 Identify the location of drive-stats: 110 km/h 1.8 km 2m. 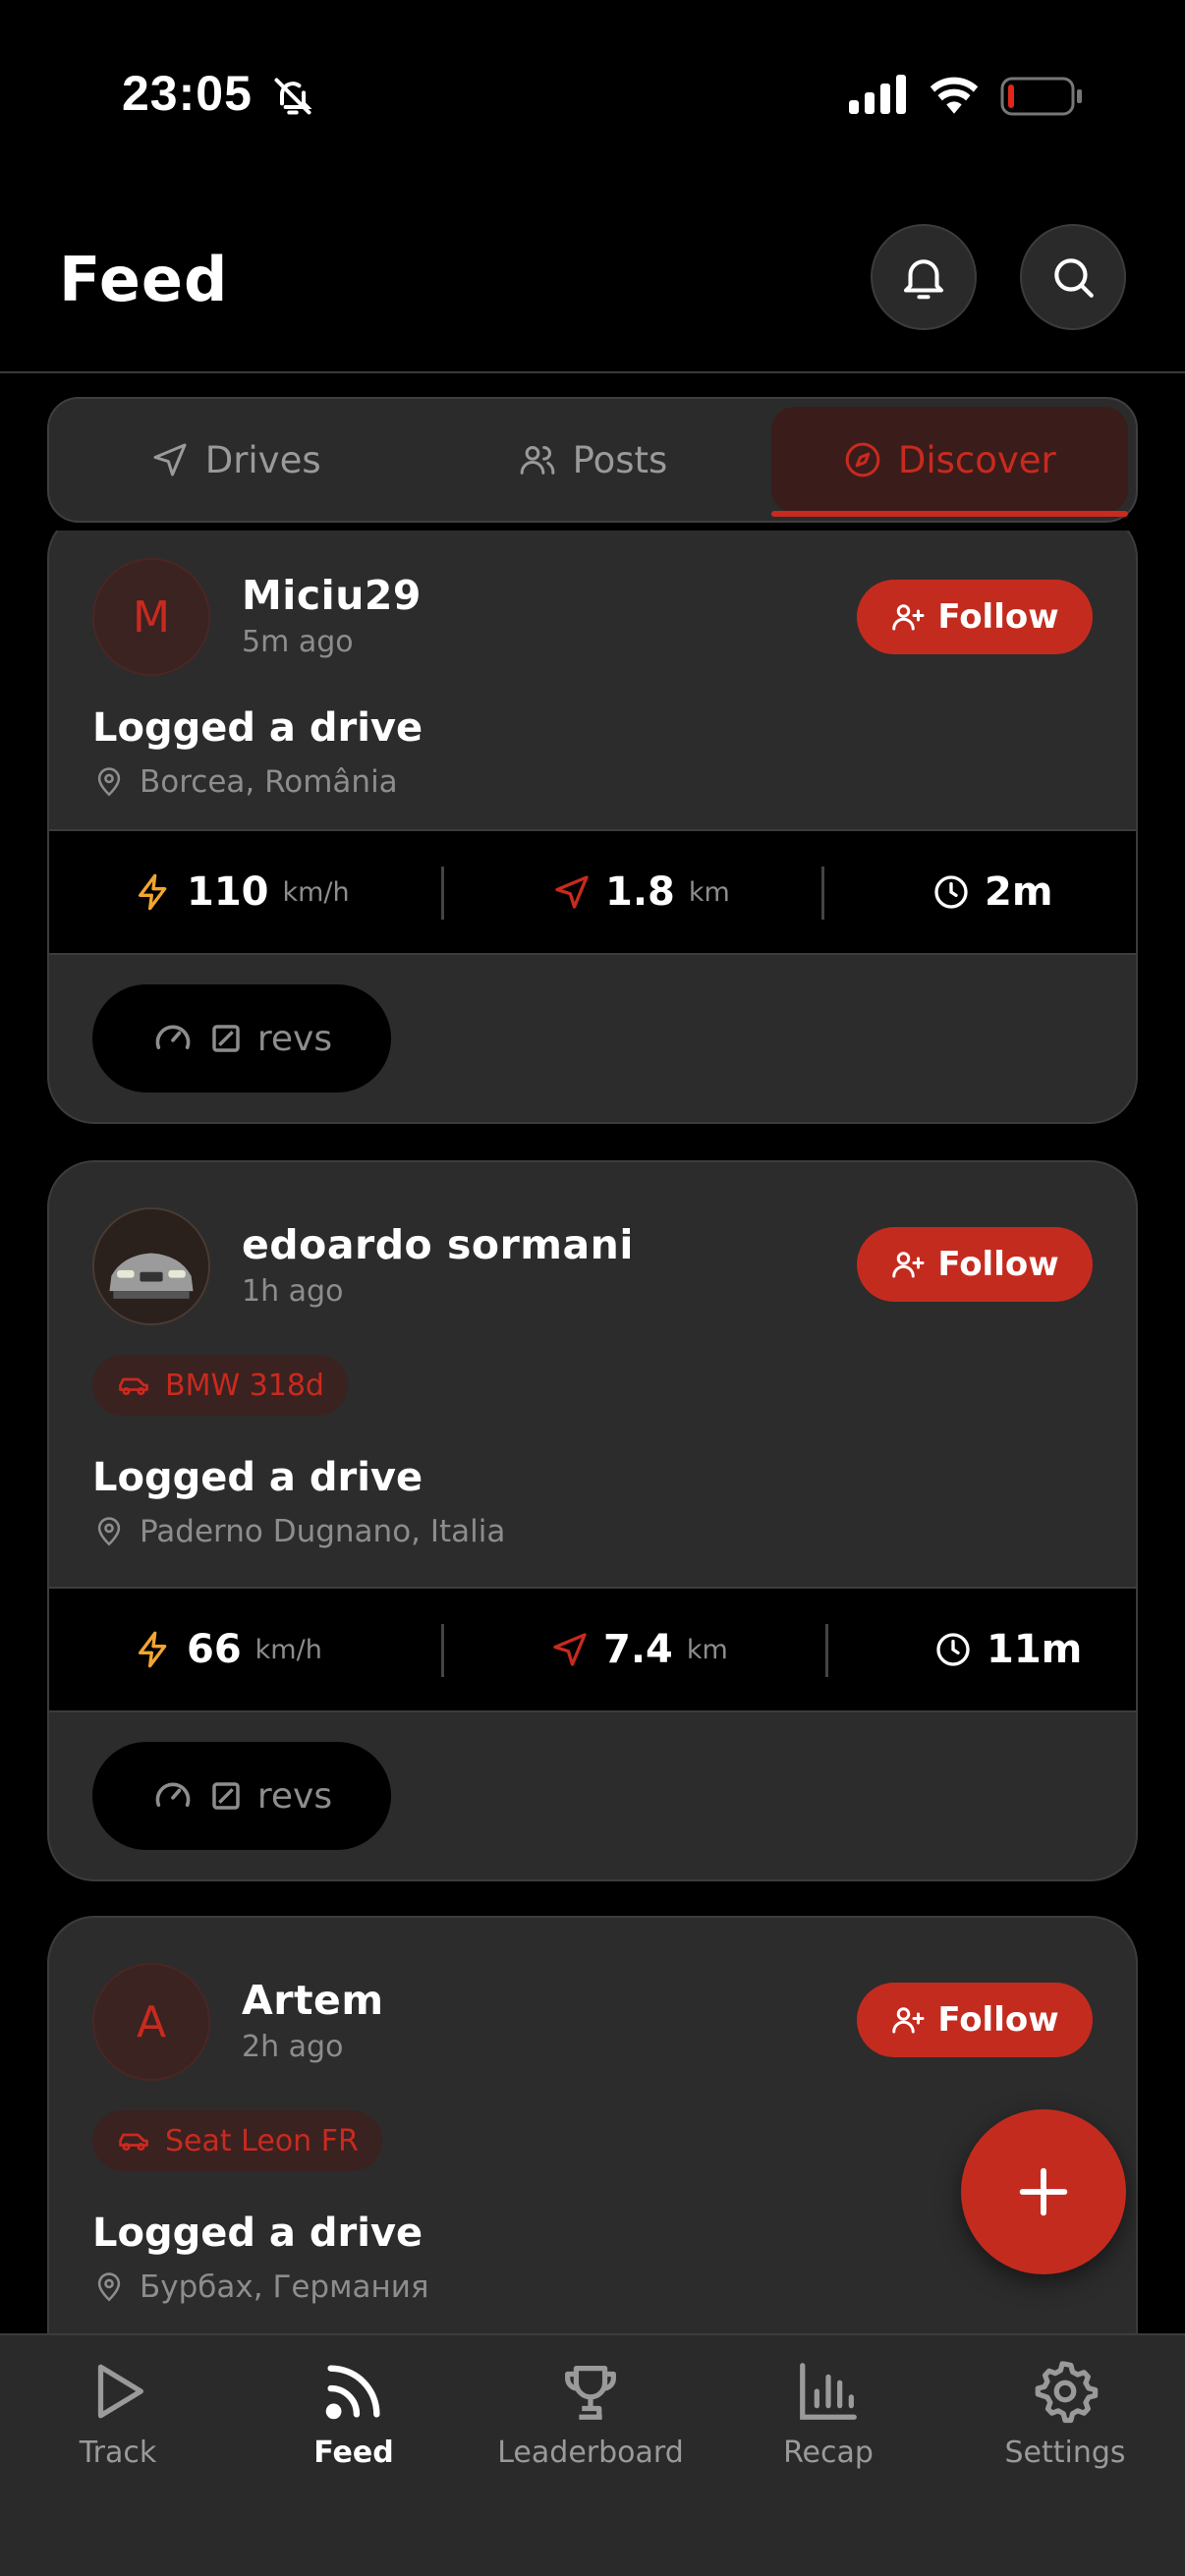
(592, 892).